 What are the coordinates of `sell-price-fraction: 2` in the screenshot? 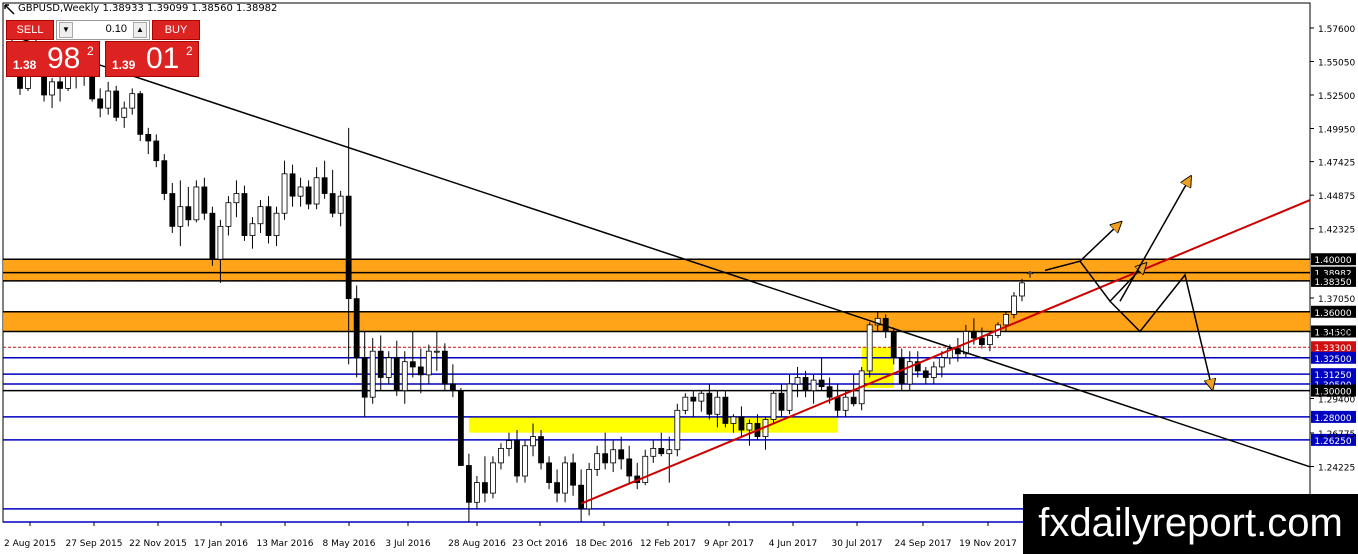 It's located at (90, 51).